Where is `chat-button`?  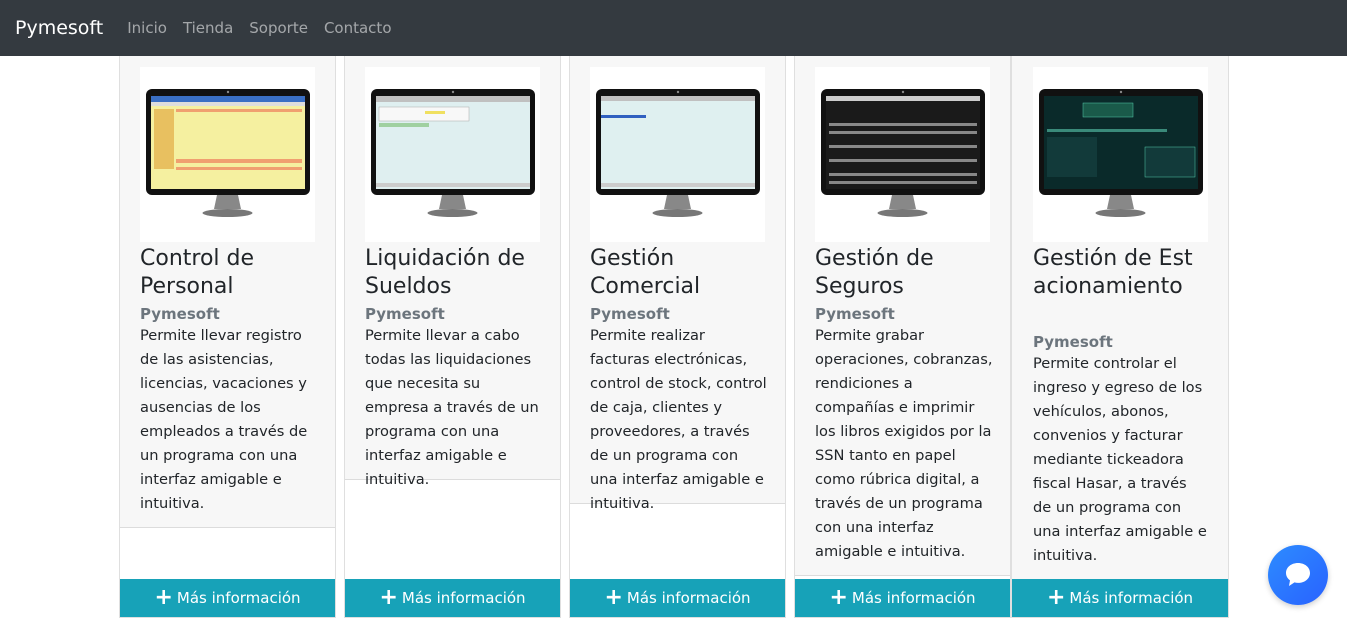
chat-button is located at coordinates (1298, 575).